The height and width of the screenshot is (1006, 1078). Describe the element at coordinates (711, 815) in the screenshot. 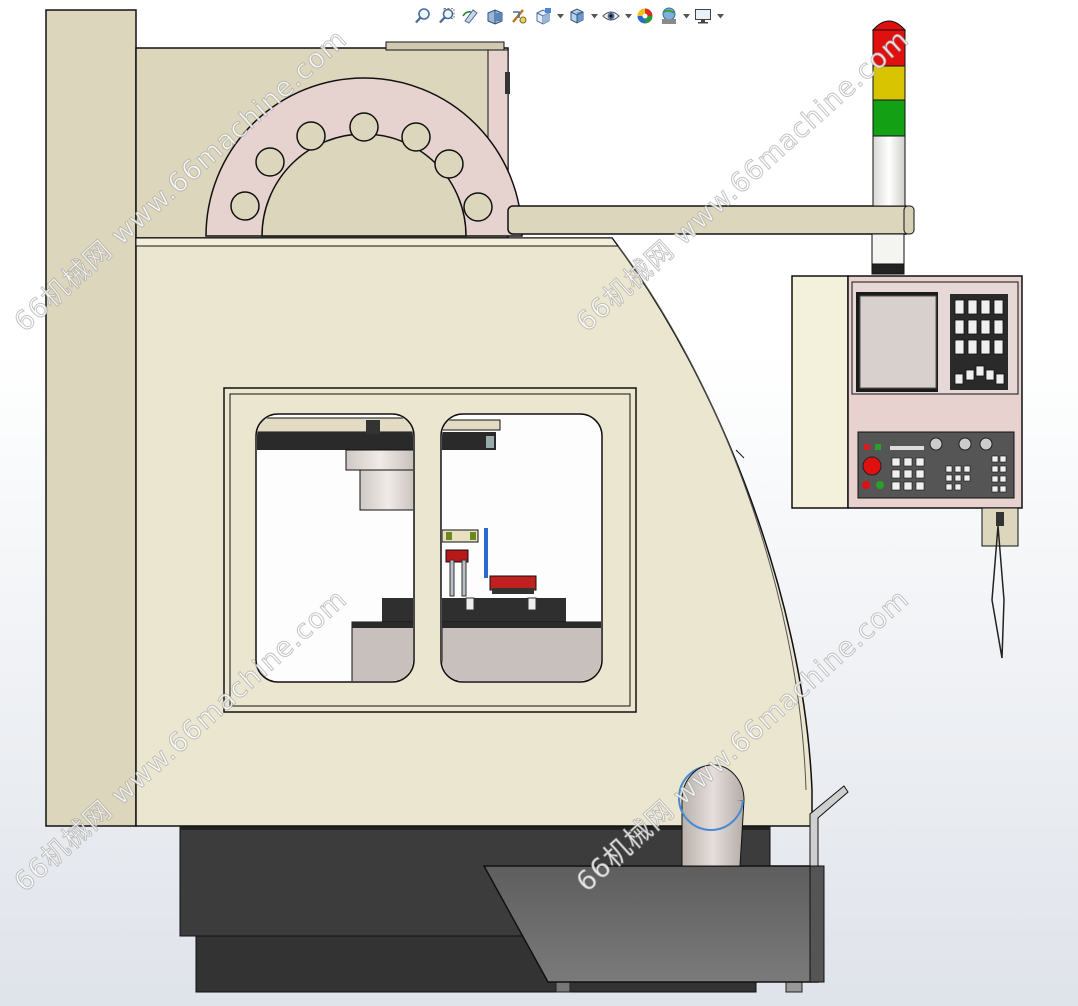

I see `coolant-pipe` at that location.